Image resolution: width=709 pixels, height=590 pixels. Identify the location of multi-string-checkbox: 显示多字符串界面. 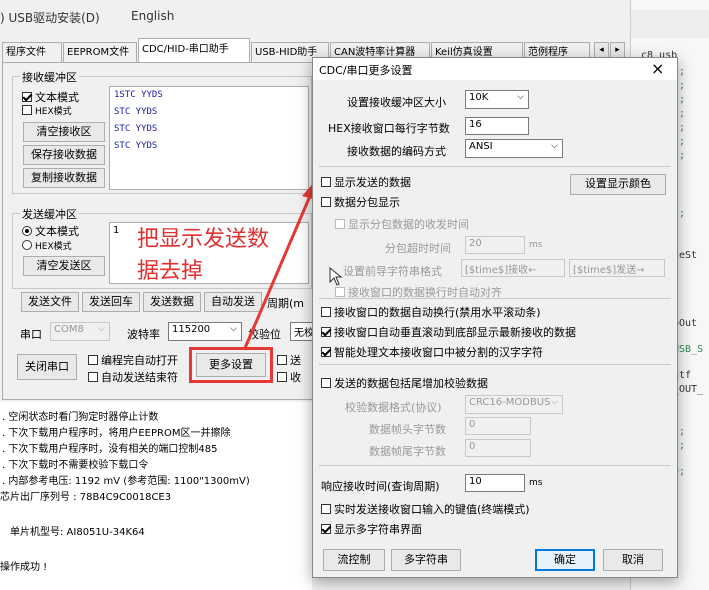
(371, 529).